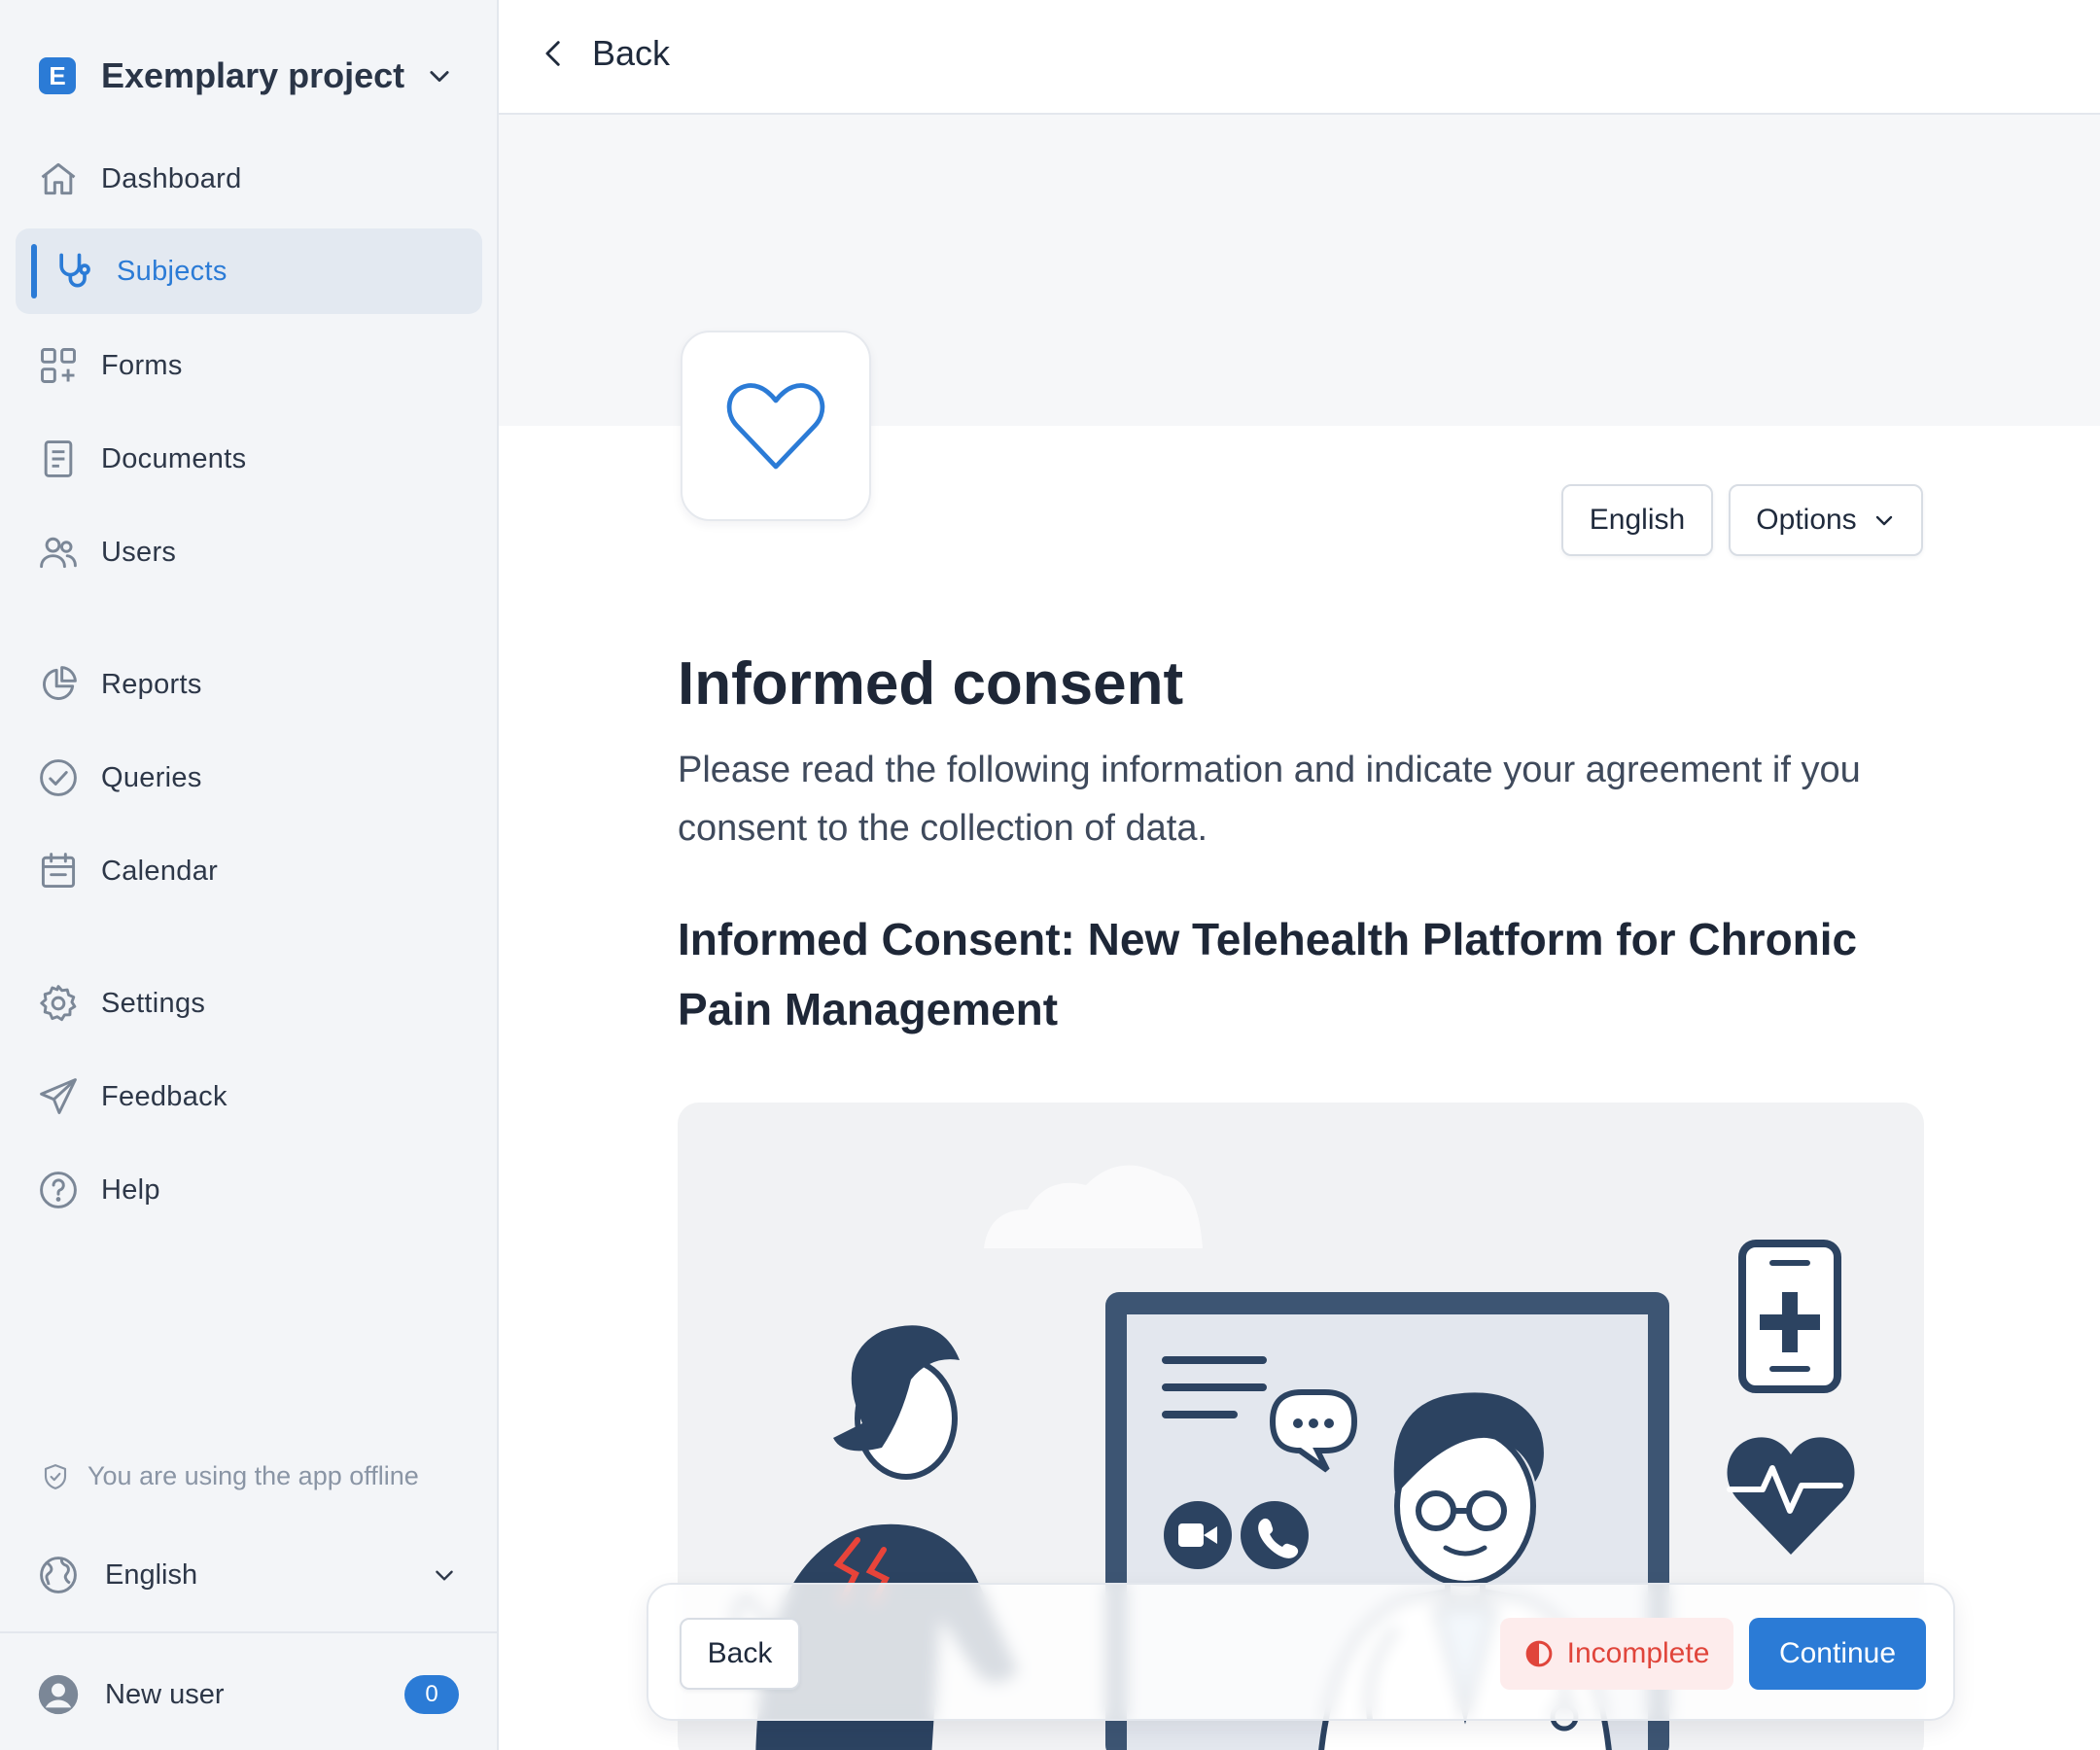  What do you see at coordinates (74, 270) in the screenshot?
I see `stethoscope-icon` at bounding box center [74, 270].